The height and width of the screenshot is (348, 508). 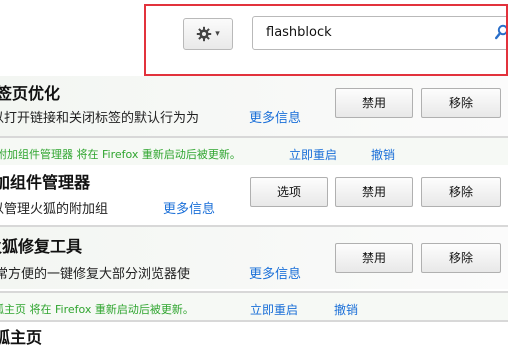 What do you see at coordinates (97, 309) in the screenshot?
I see `update-notice: 火狐主页 将在 Firefox 重新启动后被更新。` at bounding box center [97, 309].